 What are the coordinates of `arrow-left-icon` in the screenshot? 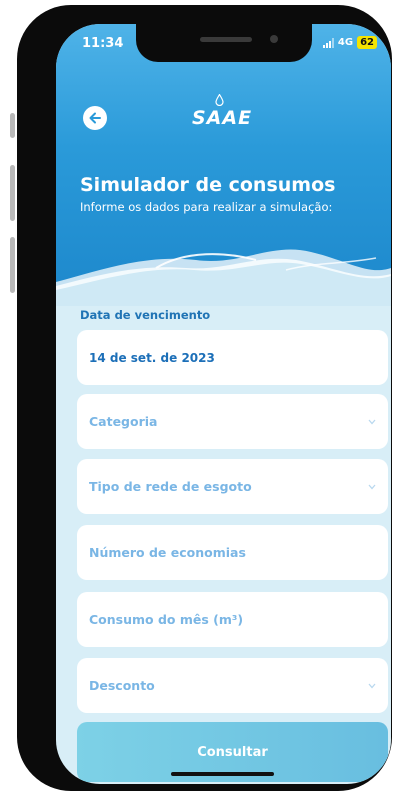 It's located at (95, 118).